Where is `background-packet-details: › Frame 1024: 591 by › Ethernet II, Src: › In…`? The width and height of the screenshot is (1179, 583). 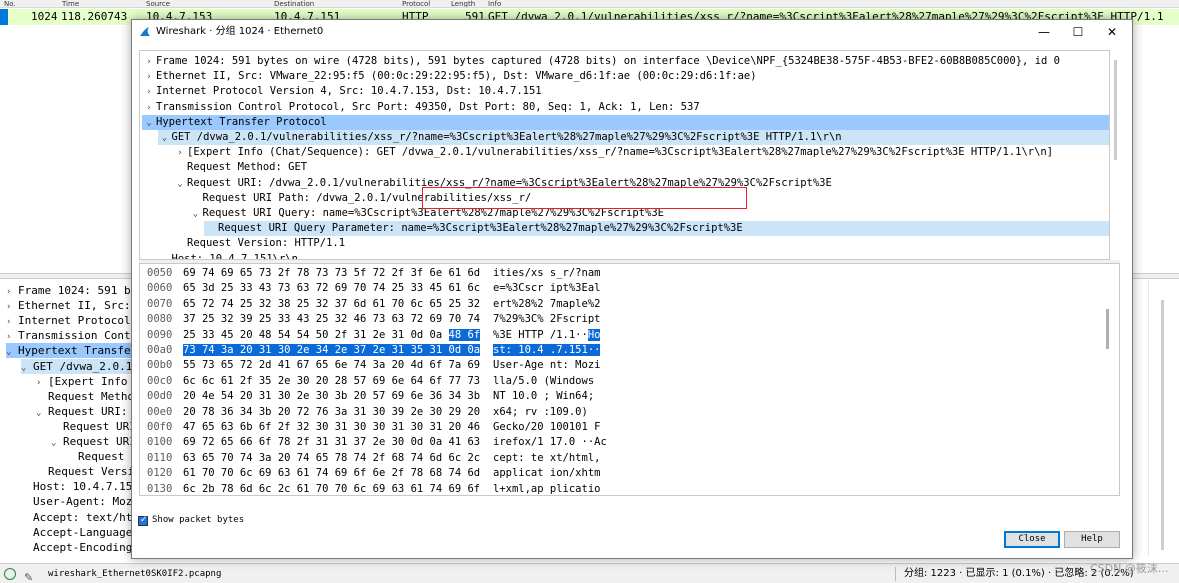
background-packet-details: › Frame 1024: 591 by › Ethernet II, Src: › In… is located at coordinates (69, 418).